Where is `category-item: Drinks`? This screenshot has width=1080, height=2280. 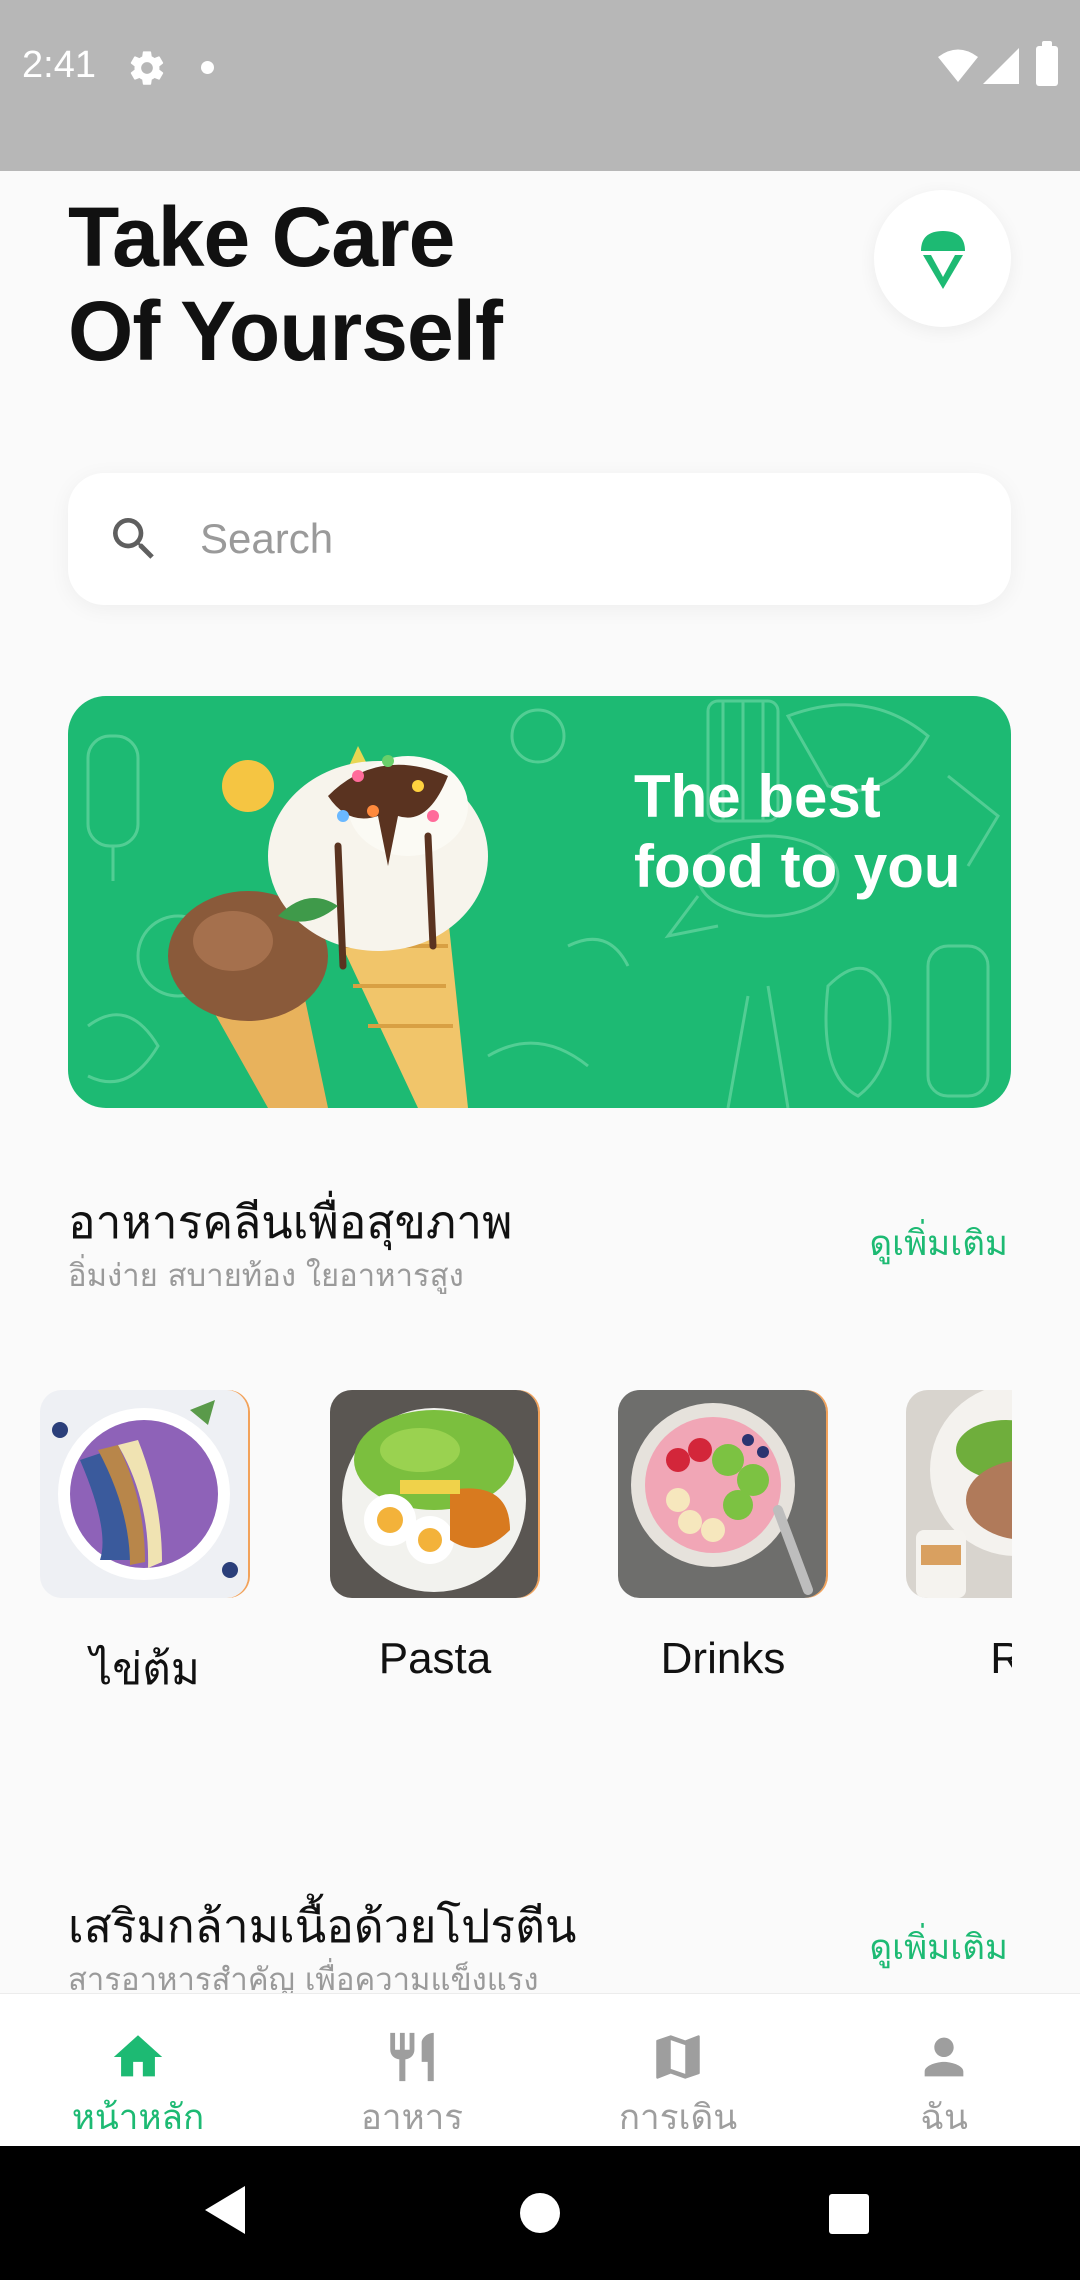 category-item: Drinks is located at coordinates (723, 1537).